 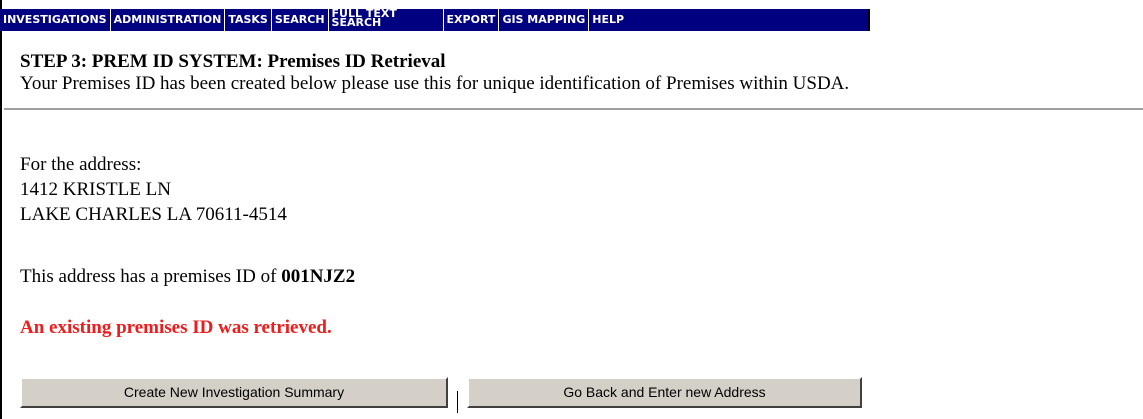 What do you see at coordinates (81, 164) in the screenshot?
I see `address-intro: For the address:` at bounding box center [81, 164].